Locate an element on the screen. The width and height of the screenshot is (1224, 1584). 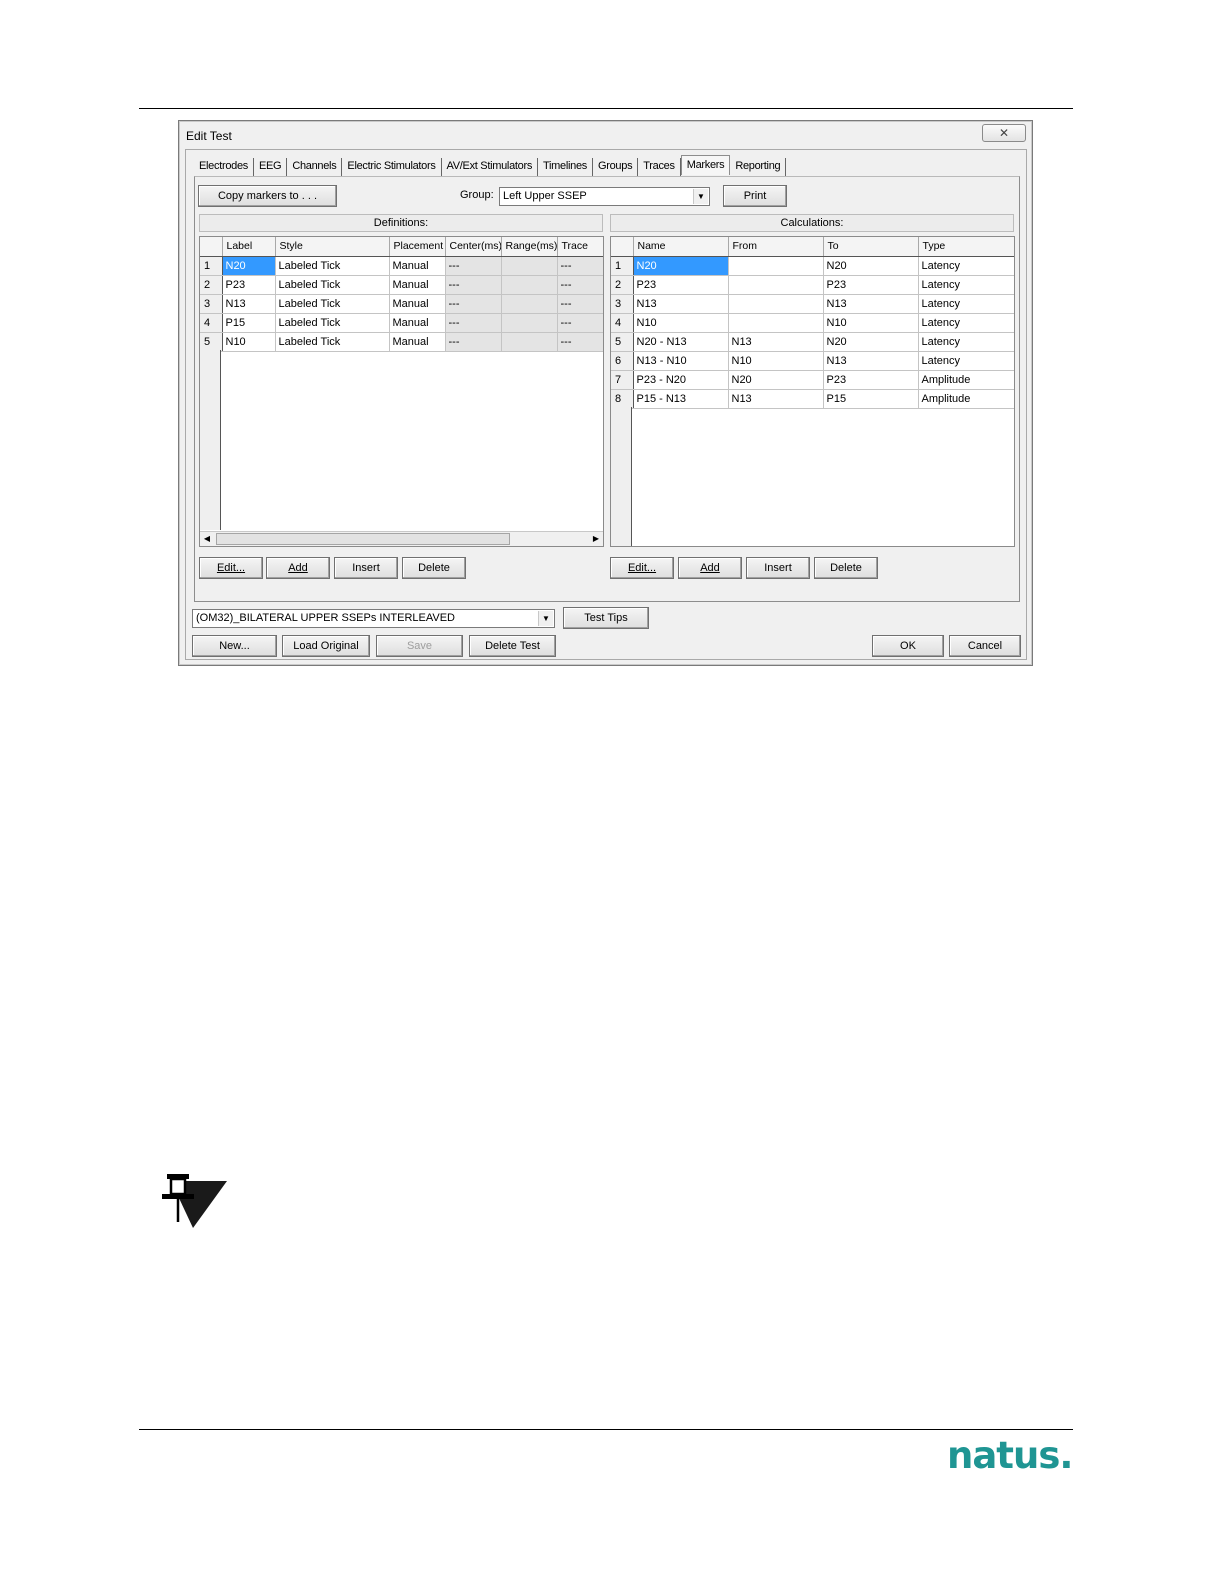
scroll-thumb is located at coordinates (363, 539).